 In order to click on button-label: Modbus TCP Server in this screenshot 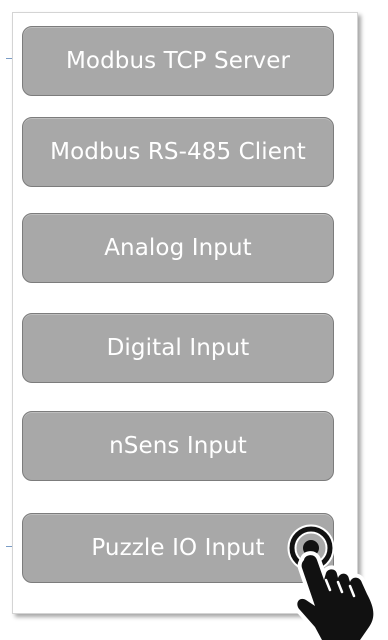, I will do `click(178, 61)`.